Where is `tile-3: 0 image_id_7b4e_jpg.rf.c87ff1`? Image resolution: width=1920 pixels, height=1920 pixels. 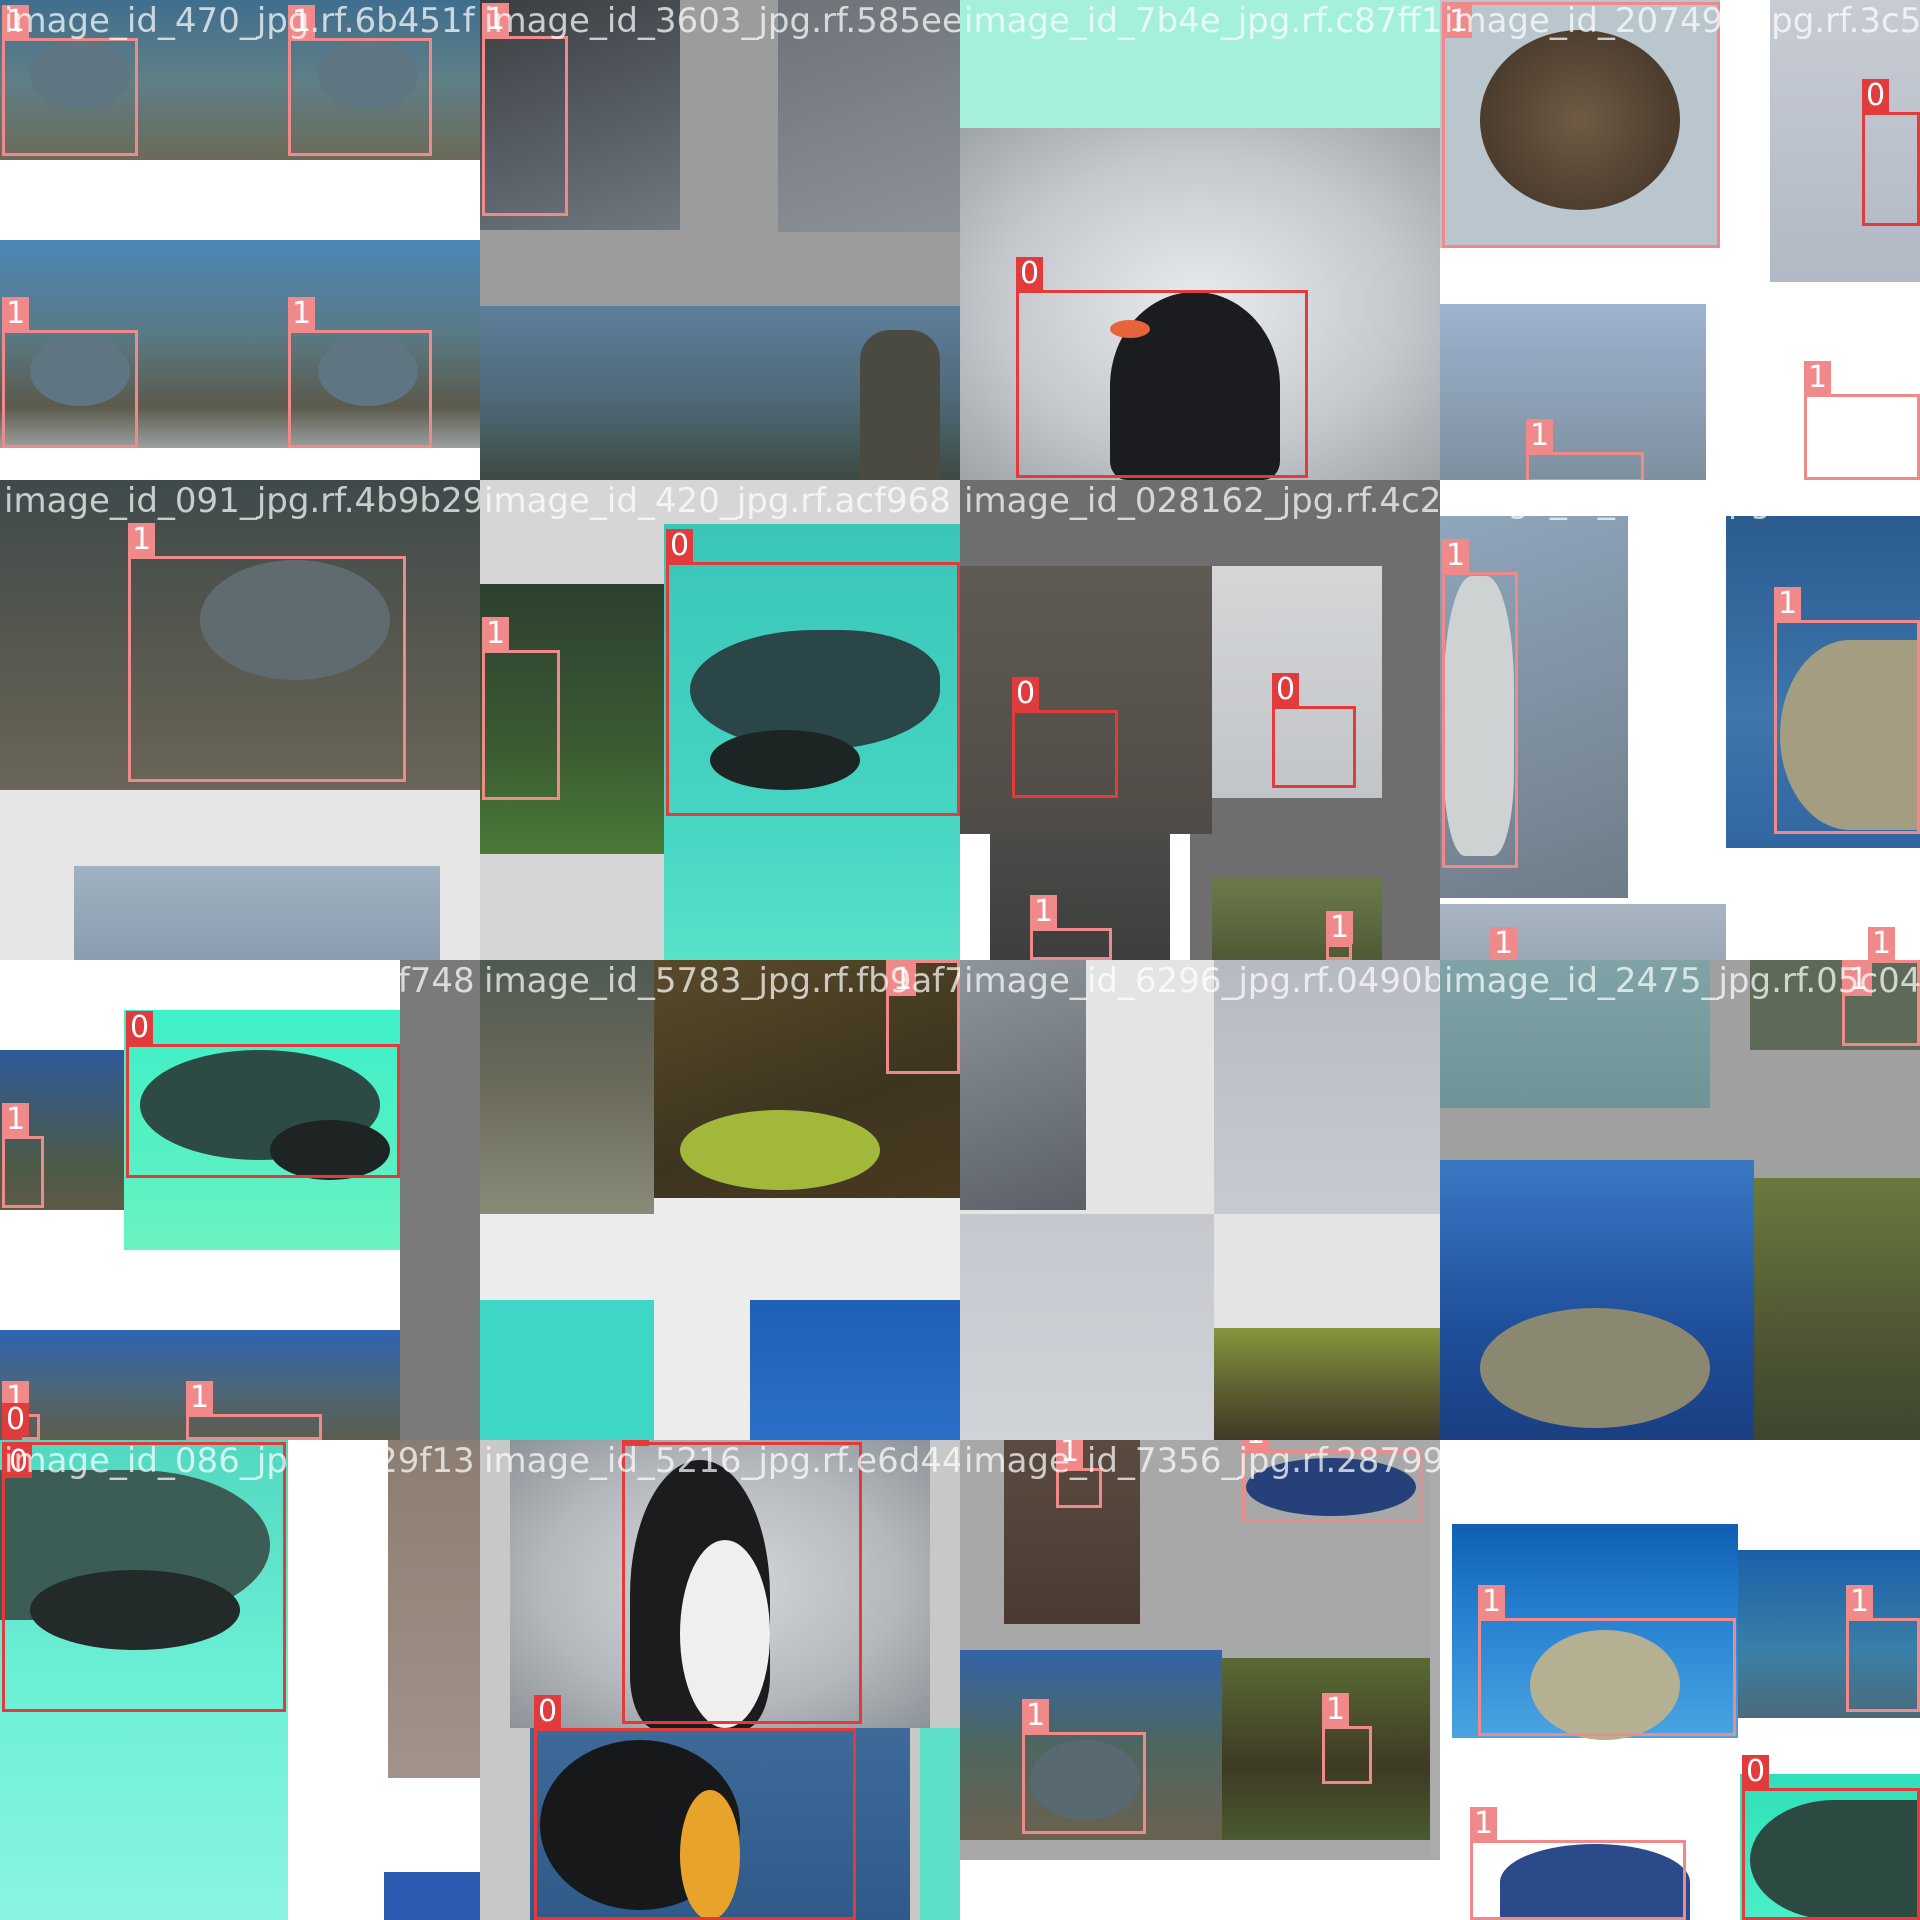
tile-3: 0 image_id_7b4e_jpg.rf.c87ff1 is located at coordinates (1200, 240).